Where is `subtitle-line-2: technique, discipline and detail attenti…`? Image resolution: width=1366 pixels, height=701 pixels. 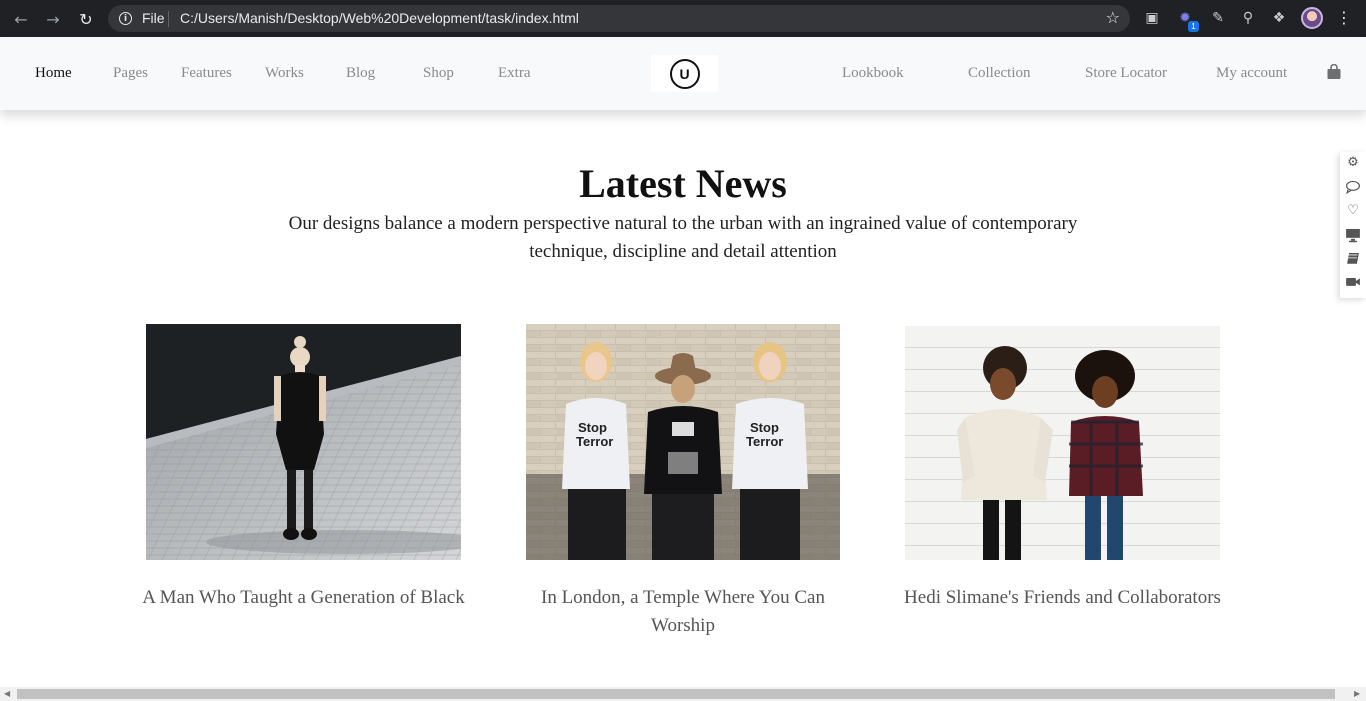
subtitle-line-2: technique, discipline and detail attenti… is located at coordinates (683, 251).